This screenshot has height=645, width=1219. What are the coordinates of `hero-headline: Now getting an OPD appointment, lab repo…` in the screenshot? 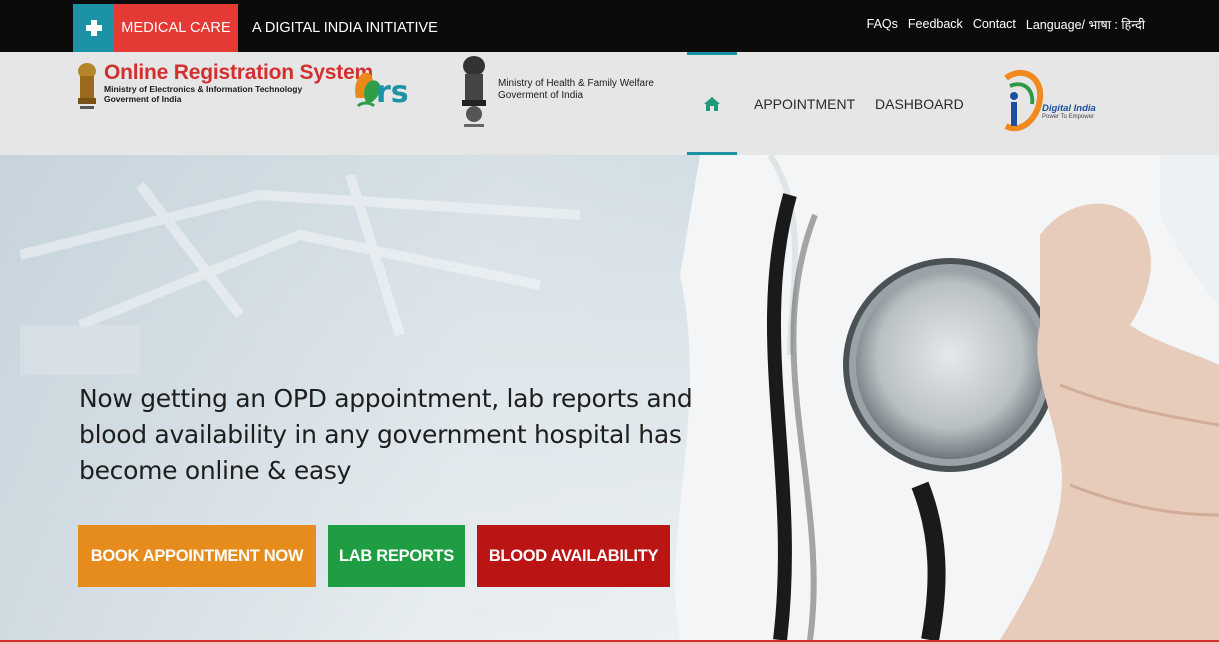 It's located at (386, 434).